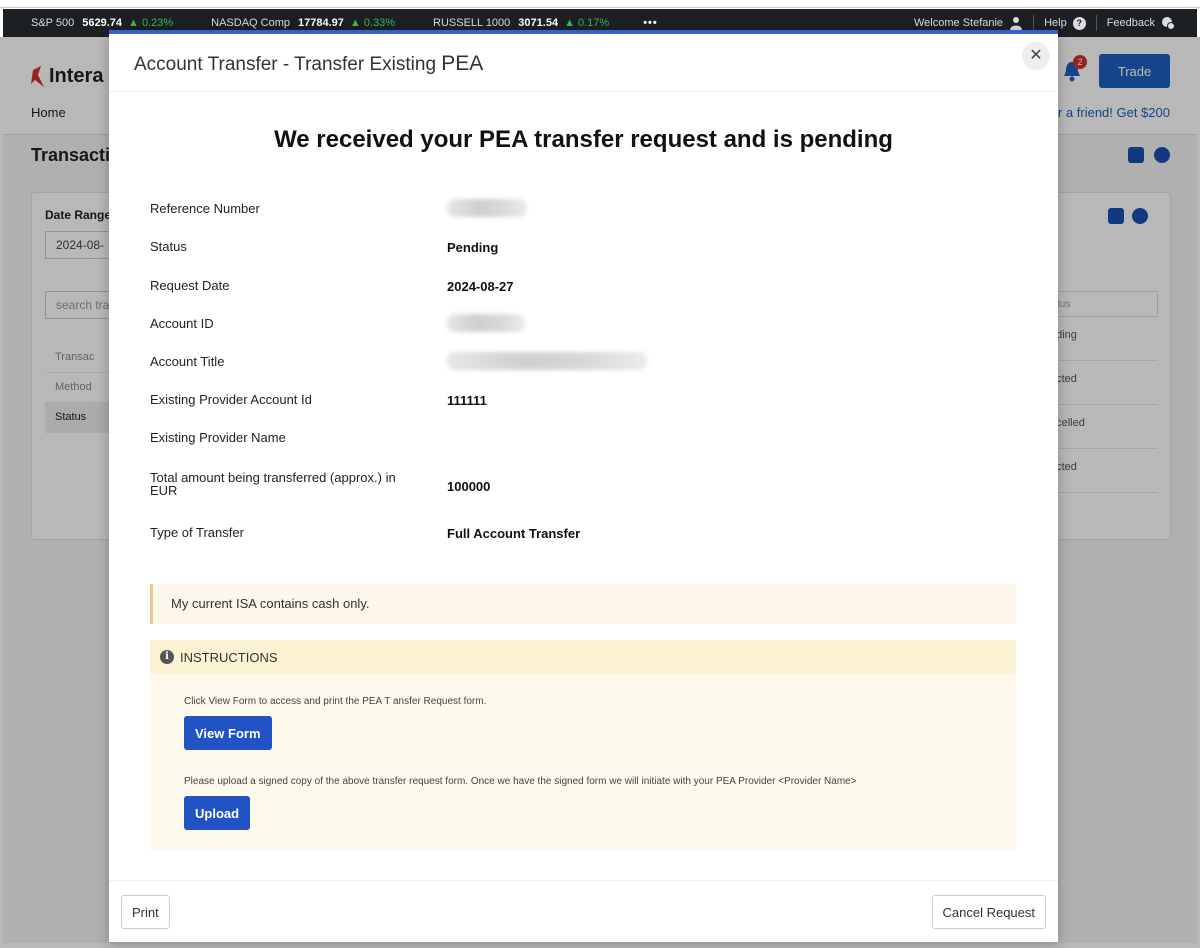  What do you see at coordinates (538, 23) in the screenshot?
I see `ticker-value: 3071.54` at bounding box center [538, 23].